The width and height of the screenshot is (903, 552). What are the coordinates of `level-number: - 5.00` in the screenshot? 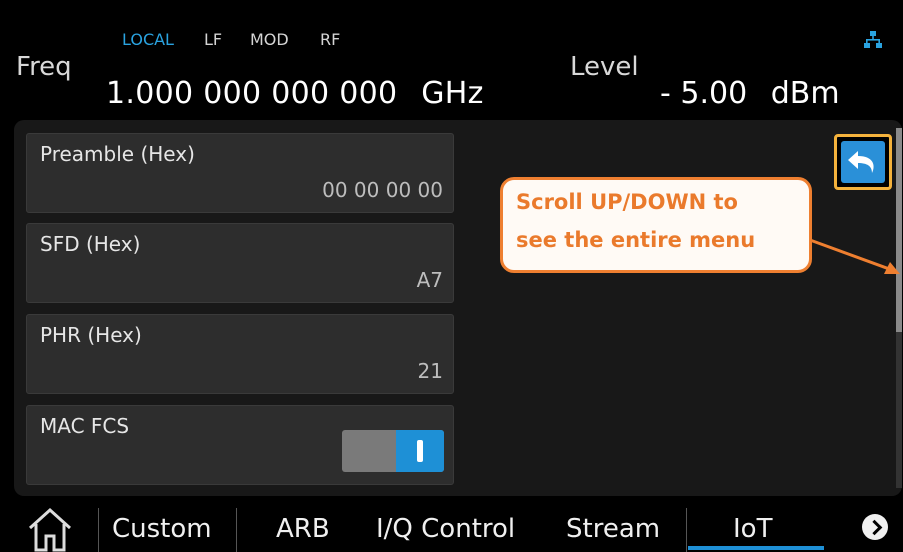 It's located at (704, 93).